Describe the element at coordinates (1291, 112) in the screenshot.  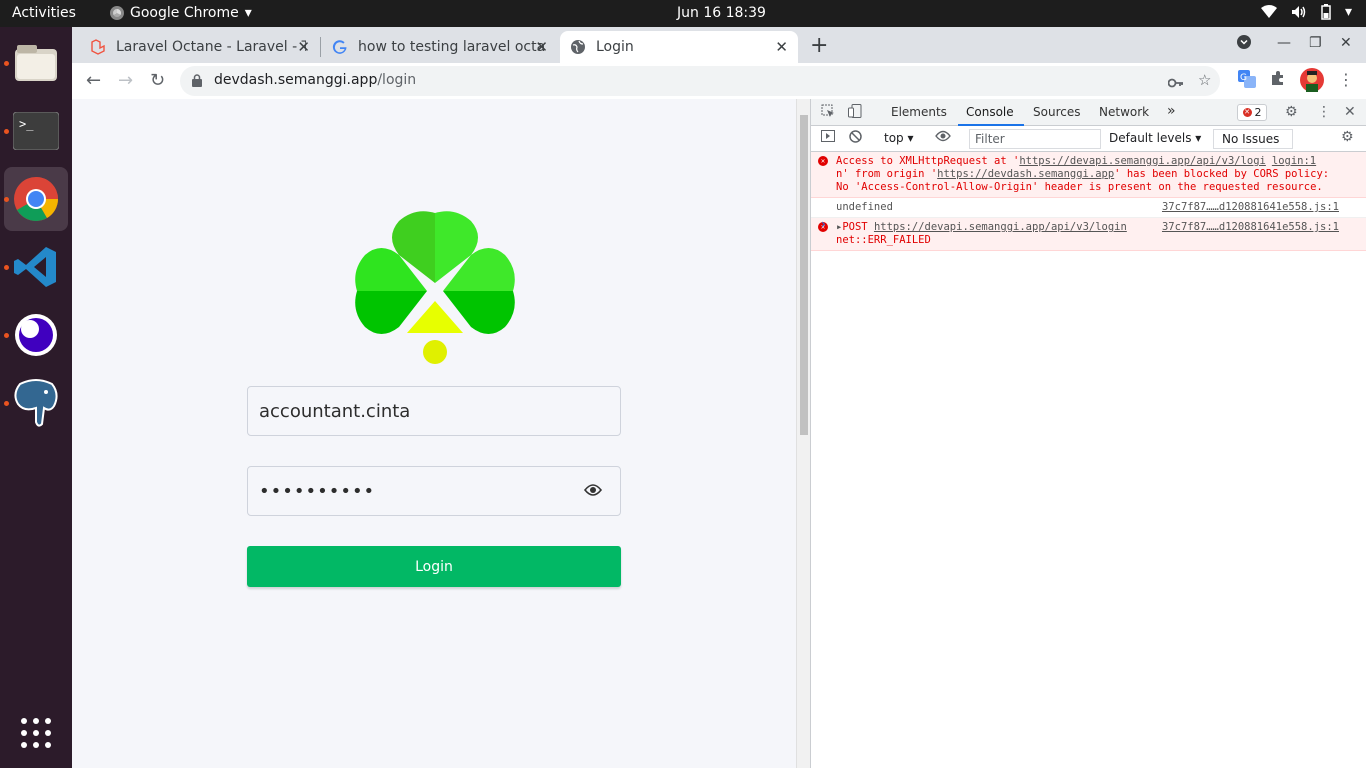
I see `settings-icon: ⚙` at that location.